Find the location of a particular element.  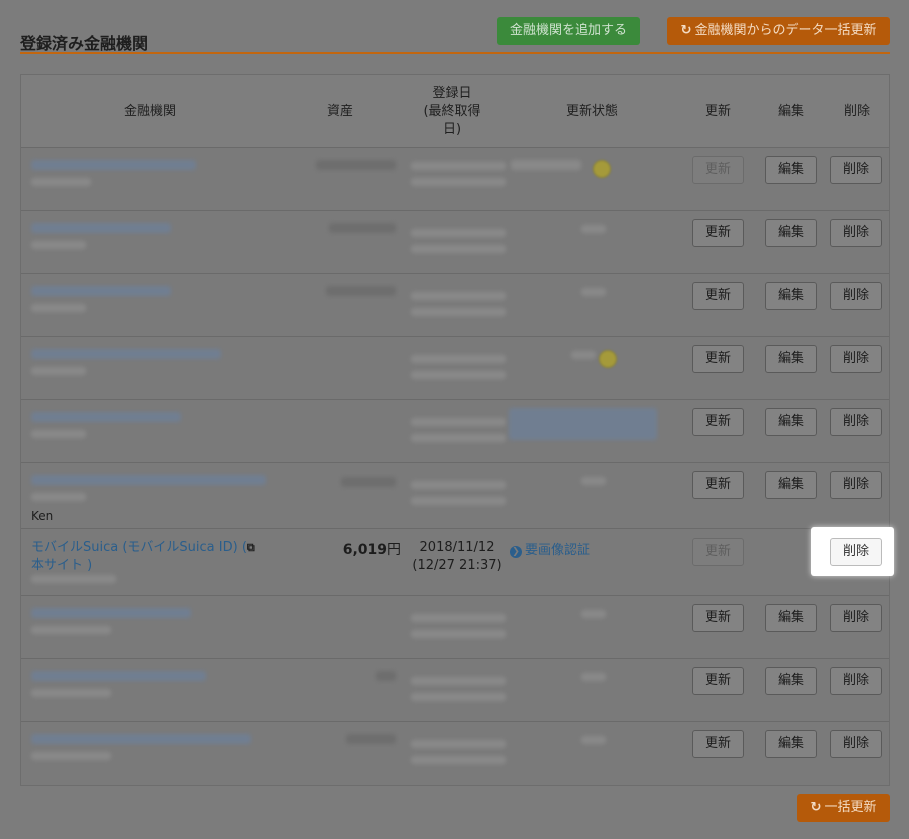

delete-button-mobile-suica: 削除 is located at coordinates (856, 552).